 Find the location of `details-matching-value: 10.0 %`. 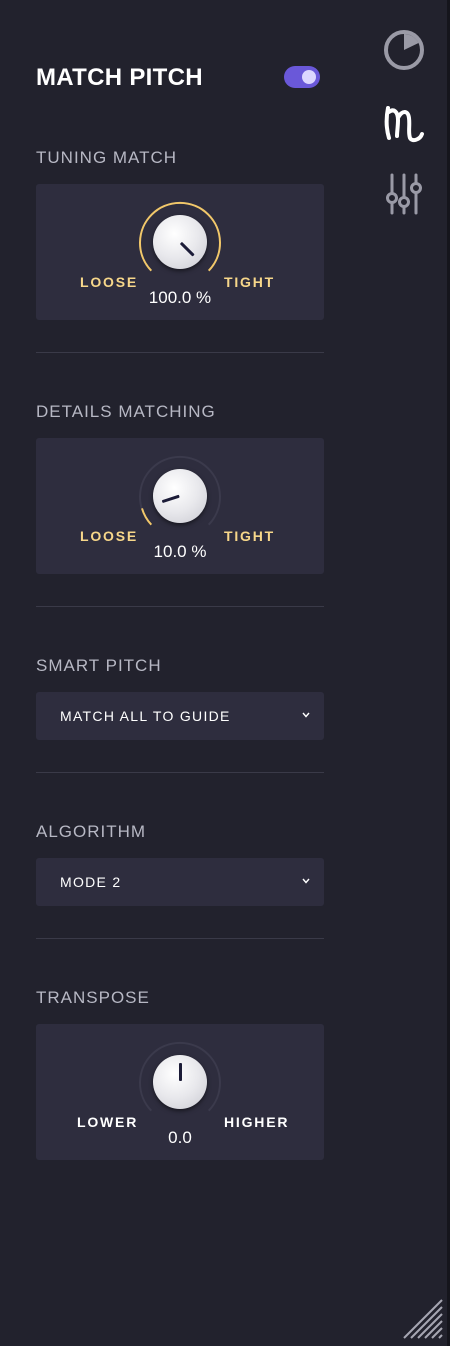

details-matching-value: 10.0 % is located at coordinates (180, 551).